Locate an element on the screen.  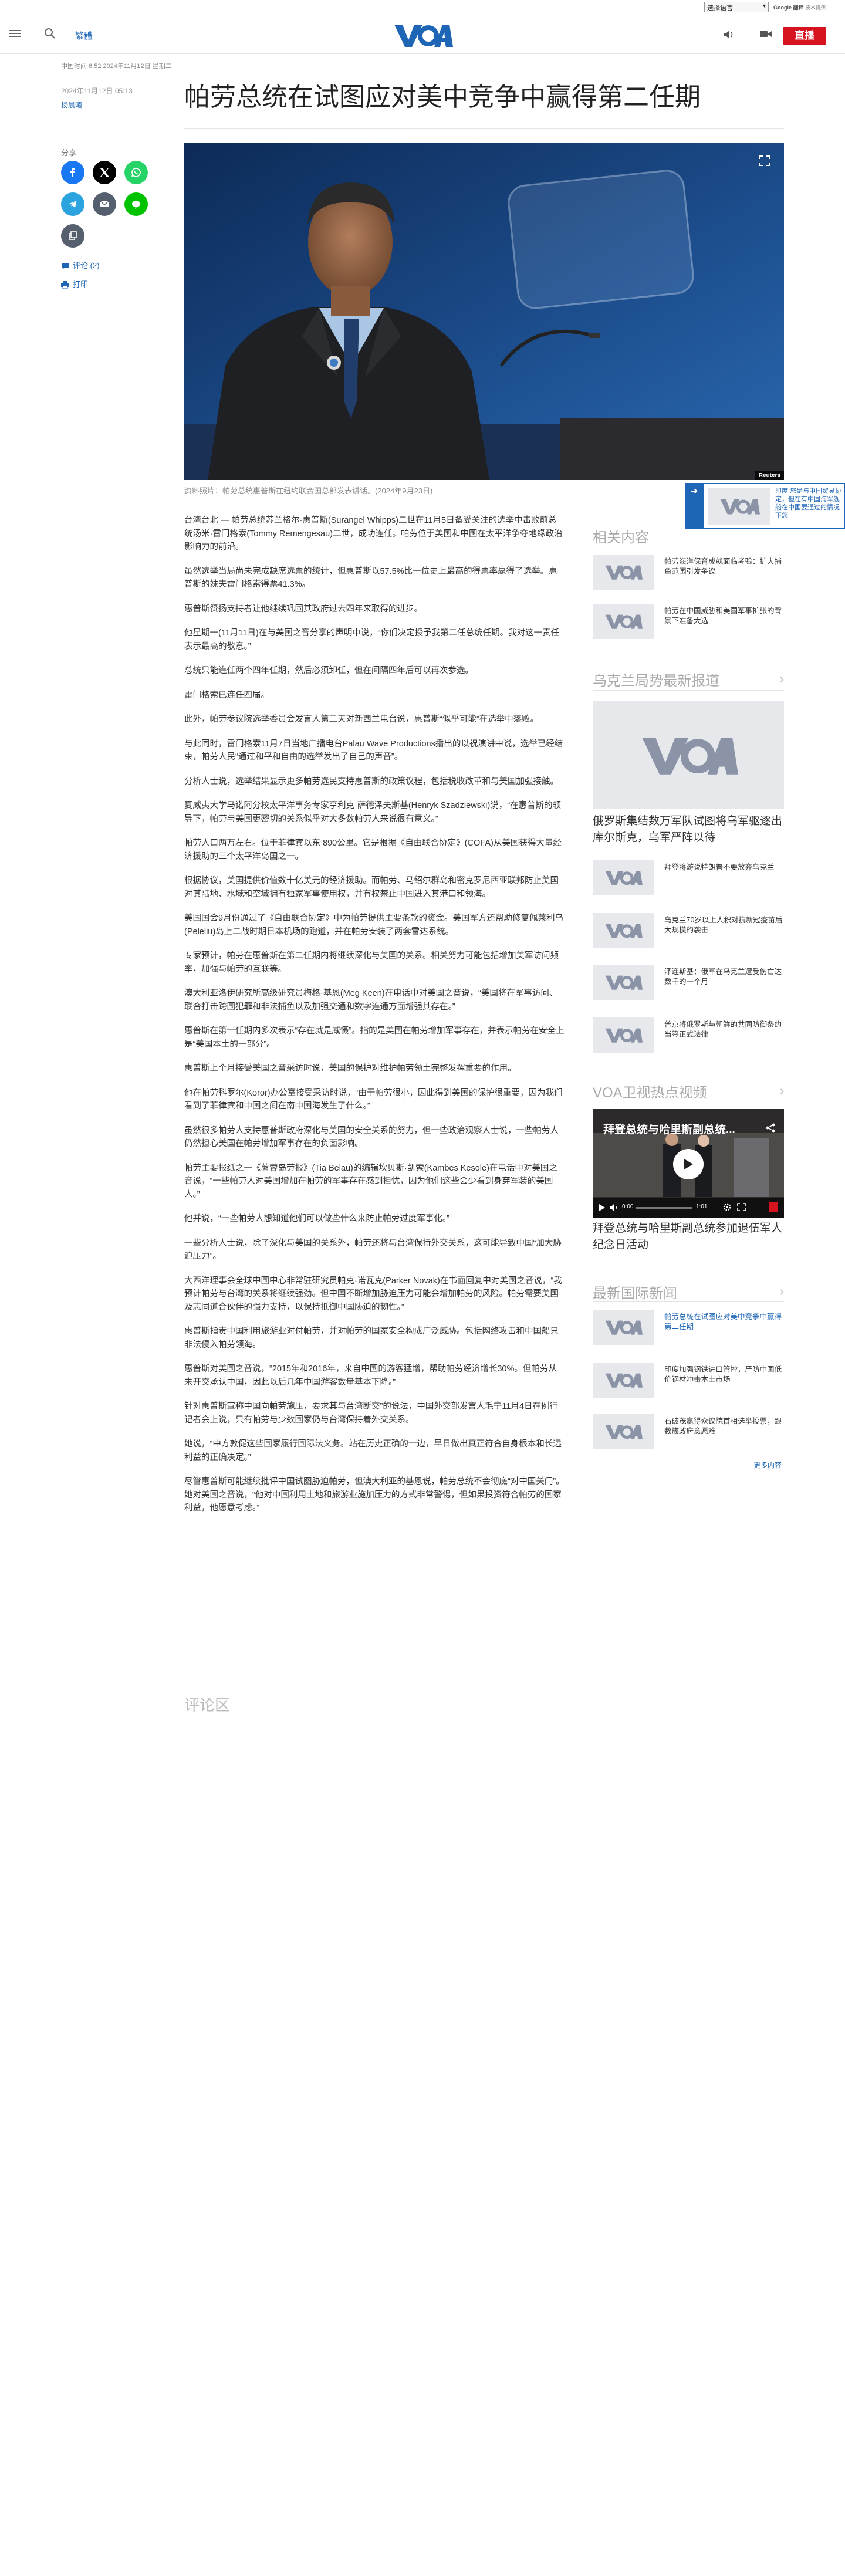
facebook-share-button is located at coordinates (73, 172).